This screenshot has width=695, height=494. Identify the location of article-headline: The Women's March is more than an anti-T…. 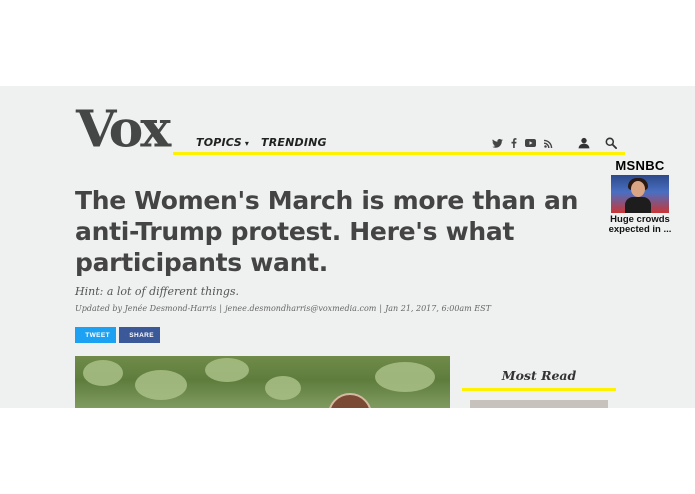
(327, 231).